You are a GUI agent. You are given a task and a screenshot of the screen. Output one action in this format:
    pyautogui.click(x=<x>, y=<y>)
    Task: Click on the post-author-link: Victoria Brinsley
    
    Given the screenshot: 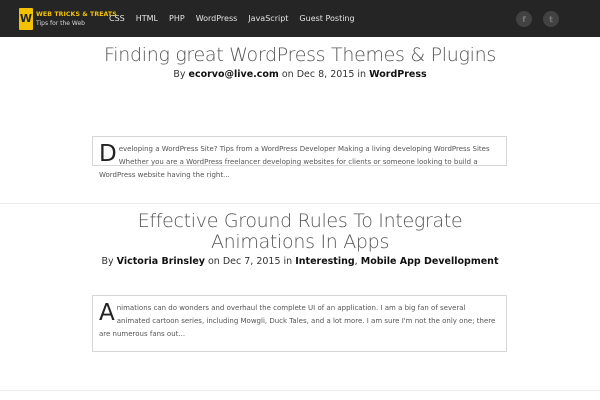 What is the action you would take?
    pyautogui.click(x=161, y=261)
    